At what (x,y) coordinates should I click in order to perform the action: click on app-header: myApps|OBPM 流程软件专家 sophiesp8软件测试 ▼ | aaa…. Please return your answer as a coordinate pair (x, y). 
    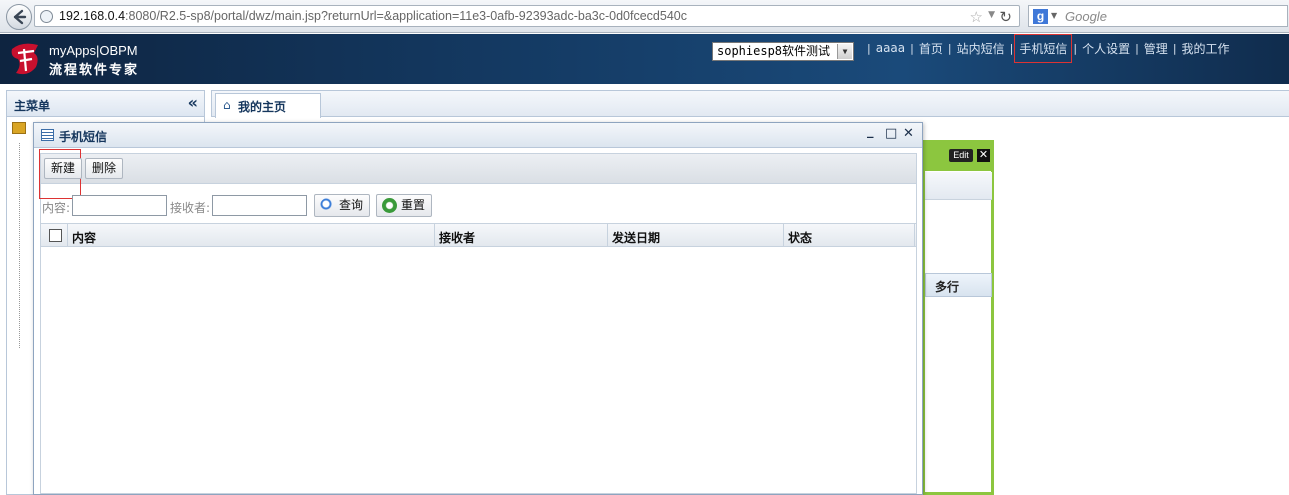
    Looking at the image, I should click on (644, 58).